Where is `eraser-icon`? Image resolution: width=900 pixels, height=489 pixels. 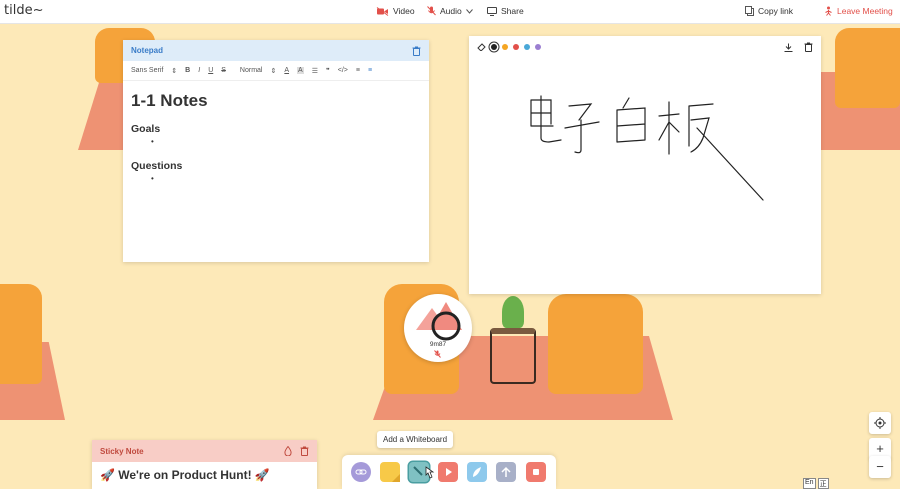 eraser-icon is located at coordinates (481, 47).